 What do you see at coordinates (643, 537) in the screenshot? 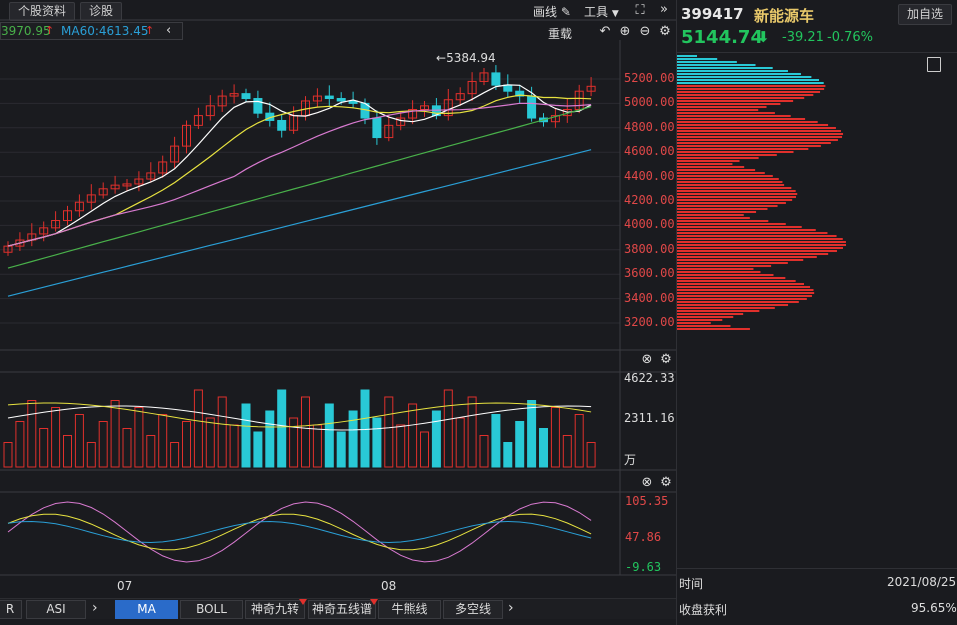
I see `indicator-tick-mid: 47.86` at bounding box center [643, 537].